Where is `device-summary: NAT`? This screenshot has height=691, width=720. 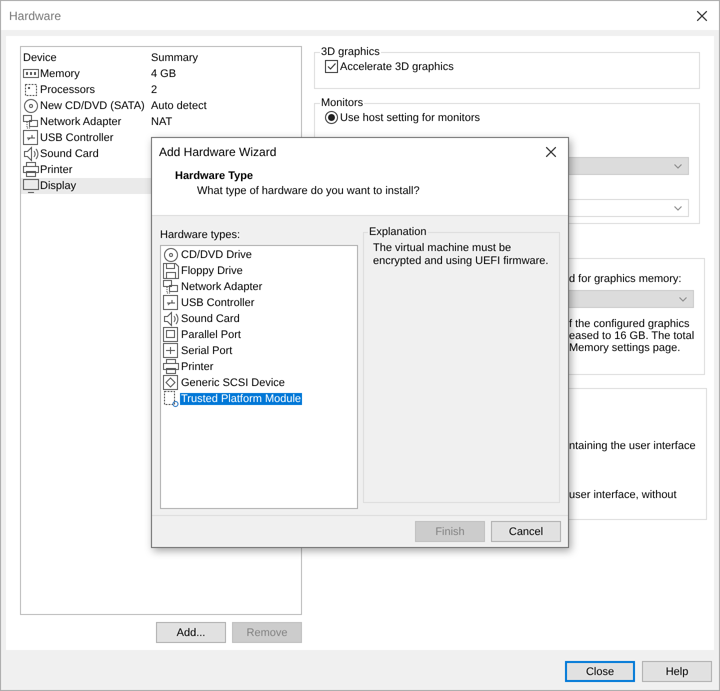
device-summary: NAT is located at coordinates (161, 122).